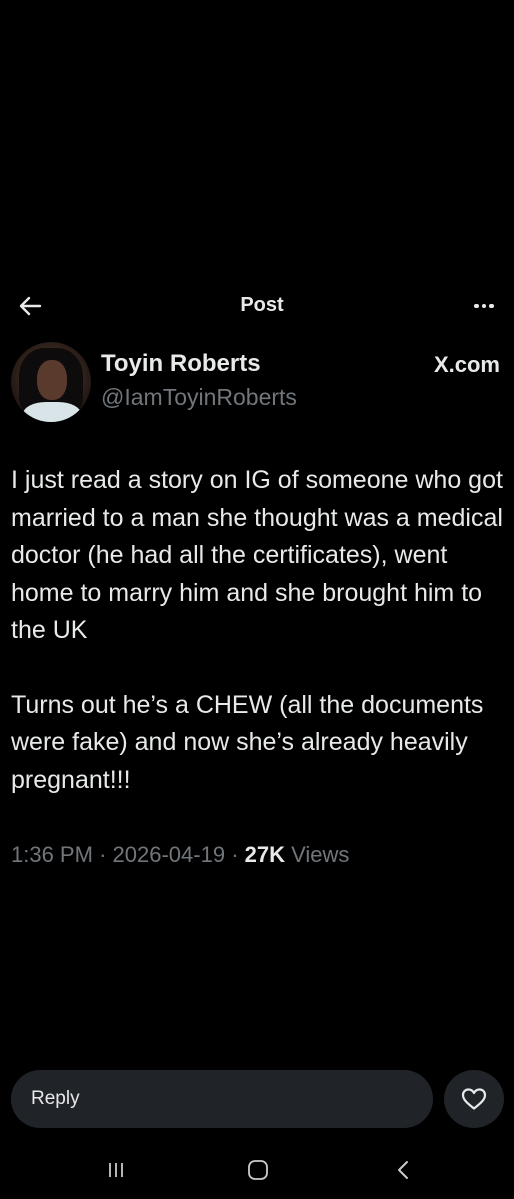 The height and width of the screenshot is (1199, 514). I want to click on avatar, so click(51, 382).